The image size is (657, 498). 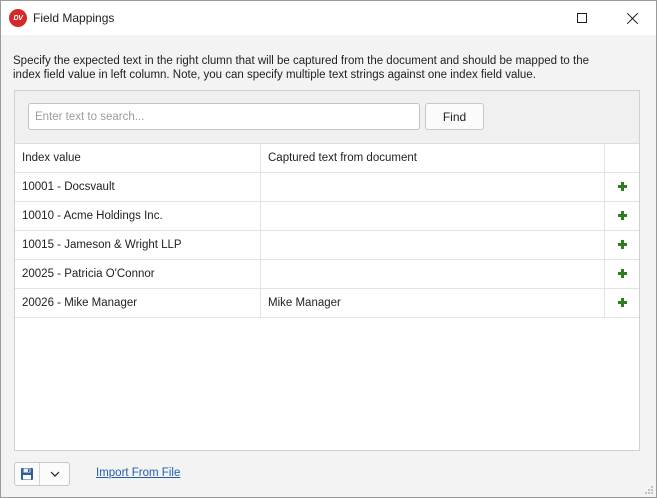 I want to click on index-value-cell: 10015 - Jameson & Wright LLP, so click(x=138, y=245).